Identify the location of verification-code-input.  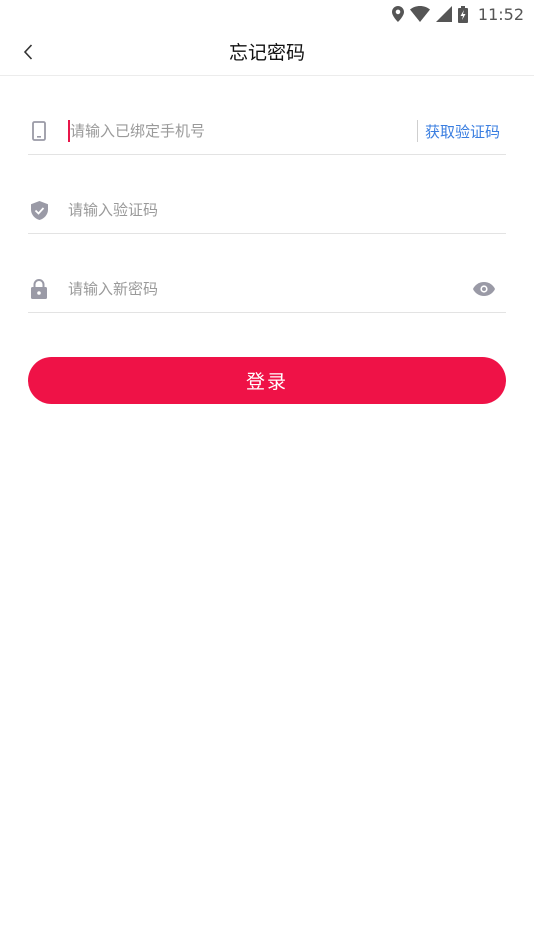
(287, 210).